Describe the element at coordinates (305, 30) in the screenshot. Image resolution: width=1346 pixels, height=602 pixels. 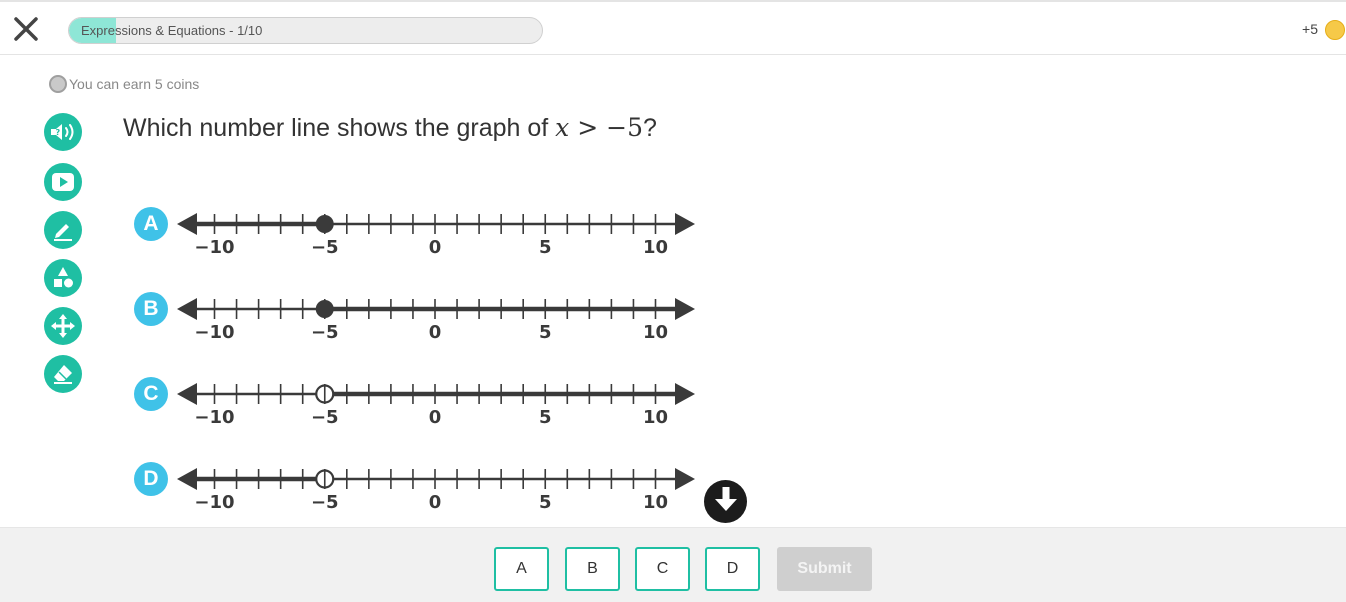
I see `progress-bar: Expressions & Equations - 1/10` at that location.